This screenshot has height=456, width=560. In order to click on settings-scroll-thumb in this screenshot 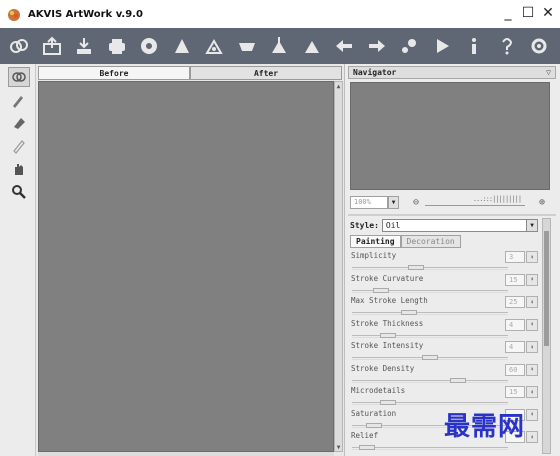, I will do `click(546, 288)`.